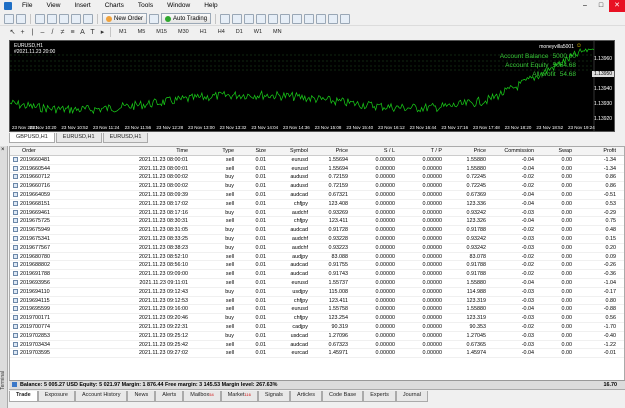  I want to click on tab-code-base: Code Base, so click(342, 396).